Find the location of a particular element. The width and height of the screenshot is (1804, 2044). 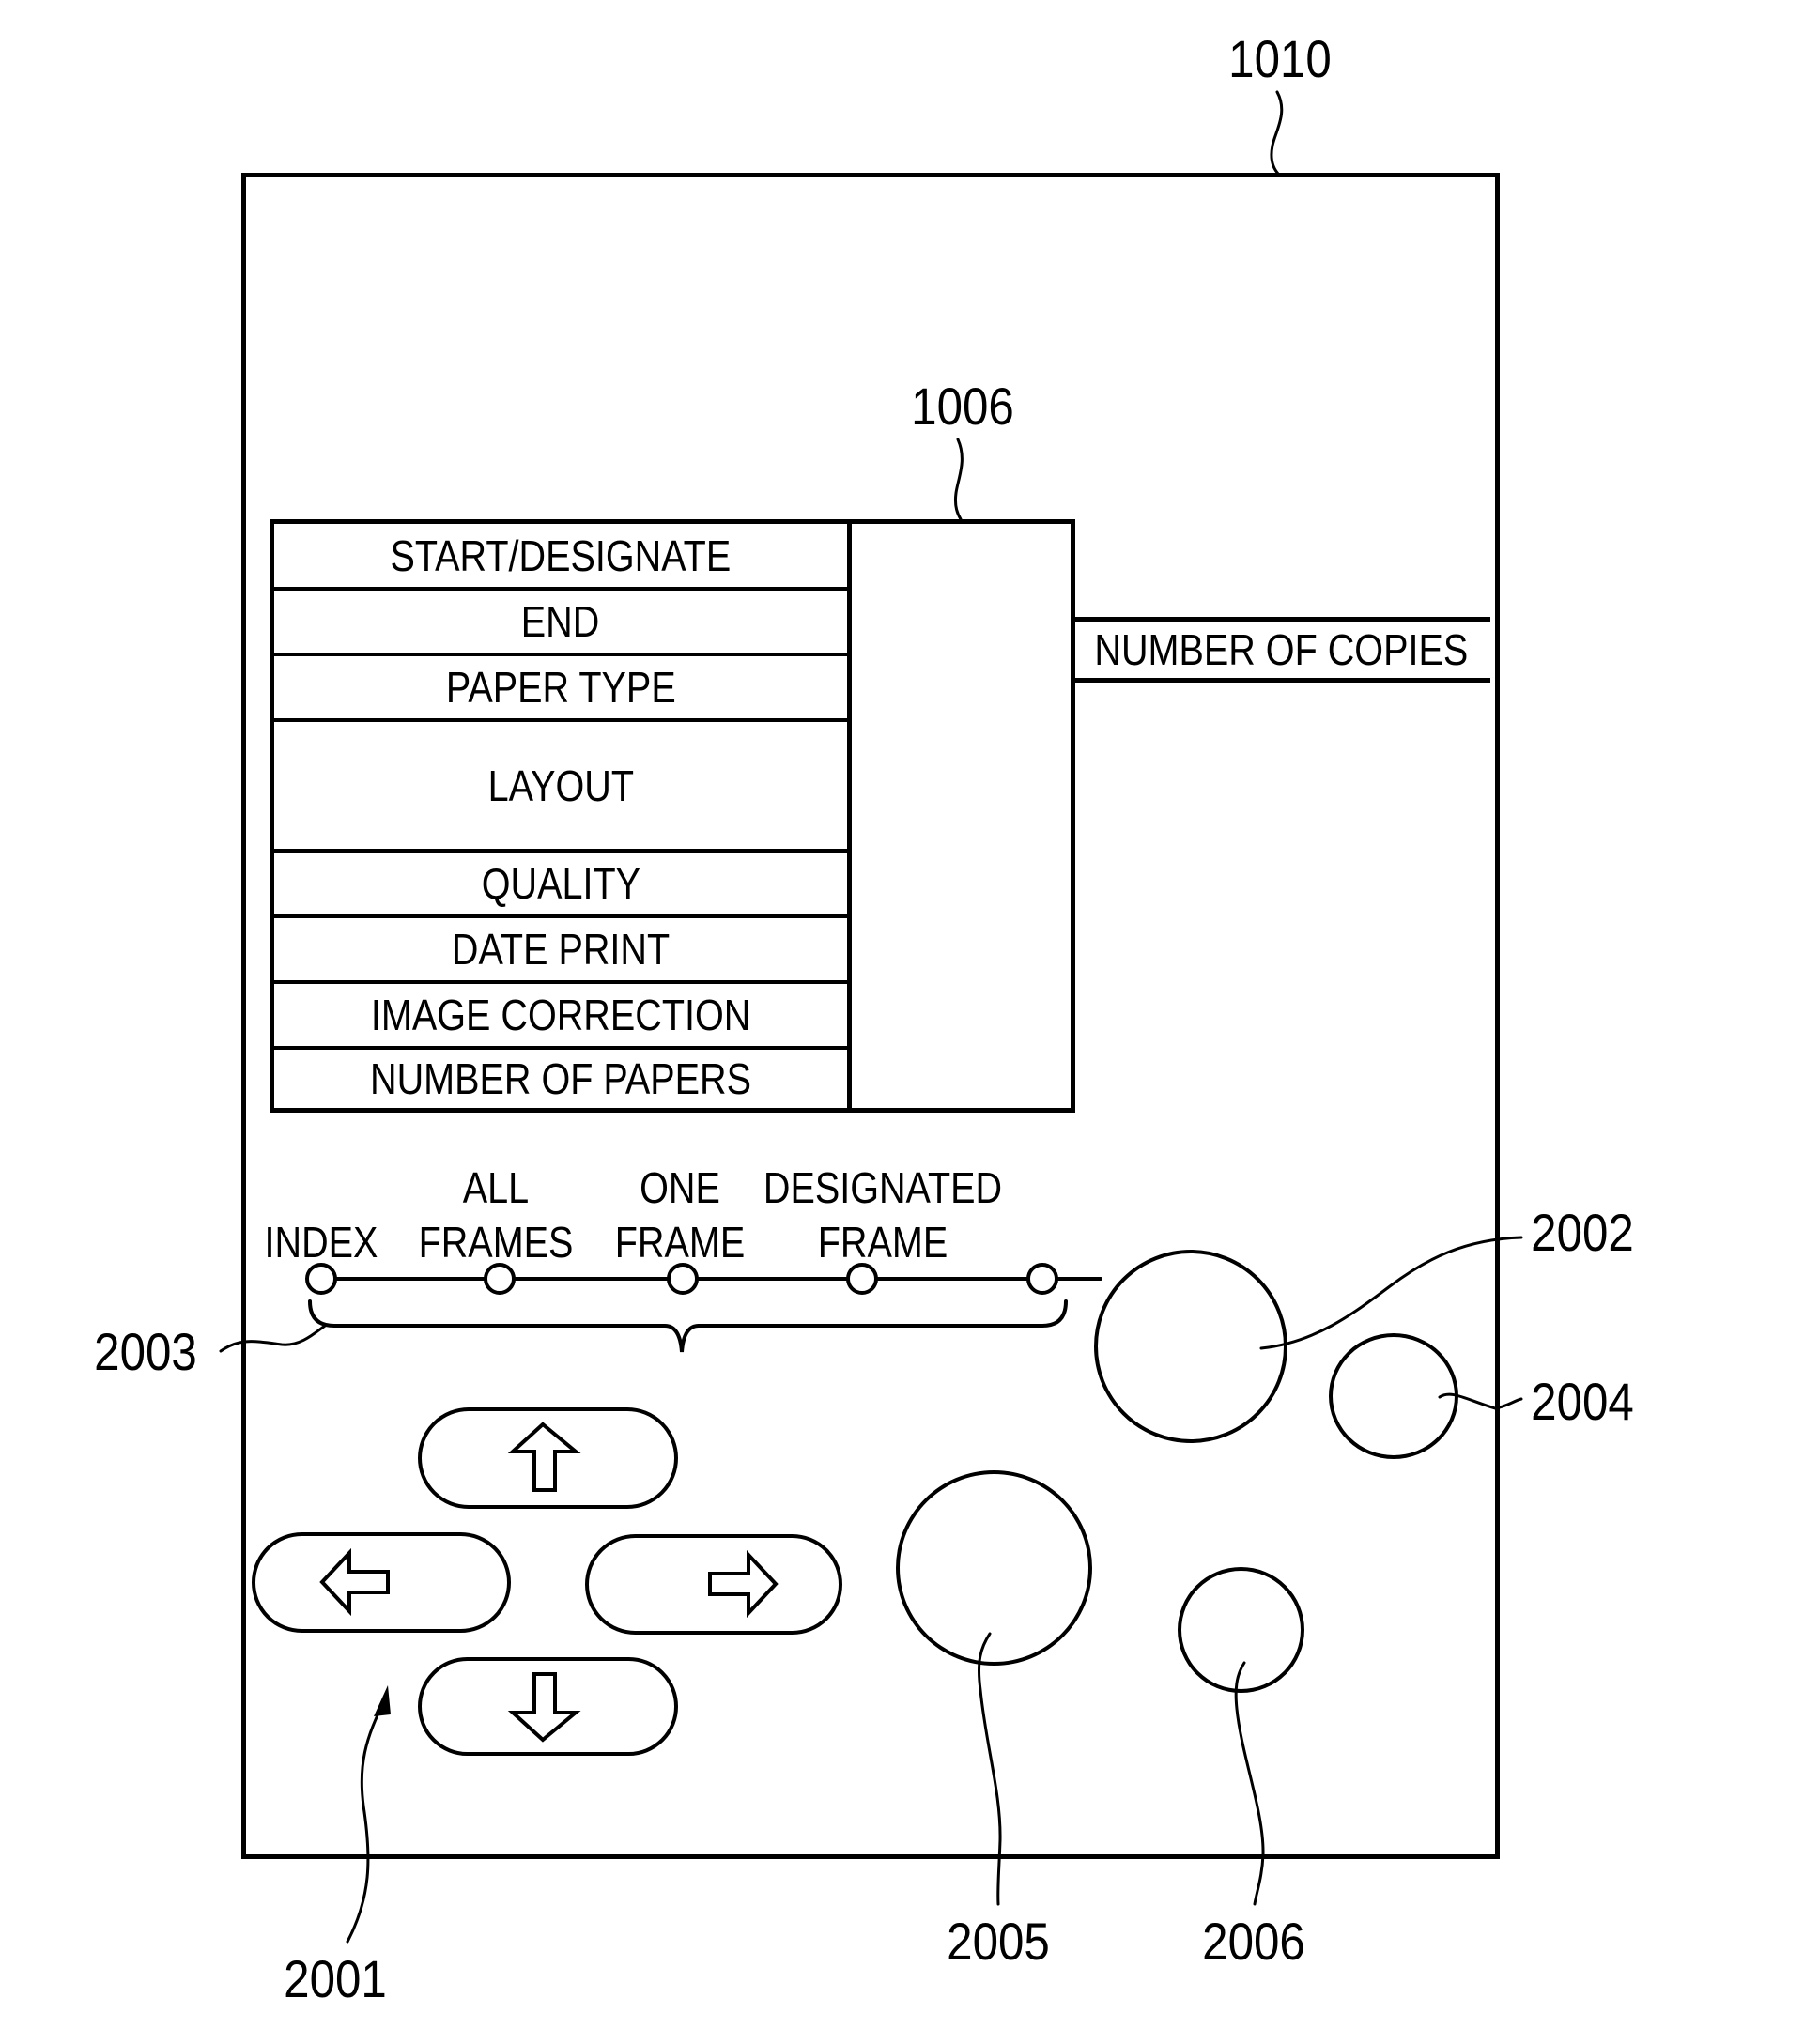

leader-2003 is located at coordinates (273, 1338).